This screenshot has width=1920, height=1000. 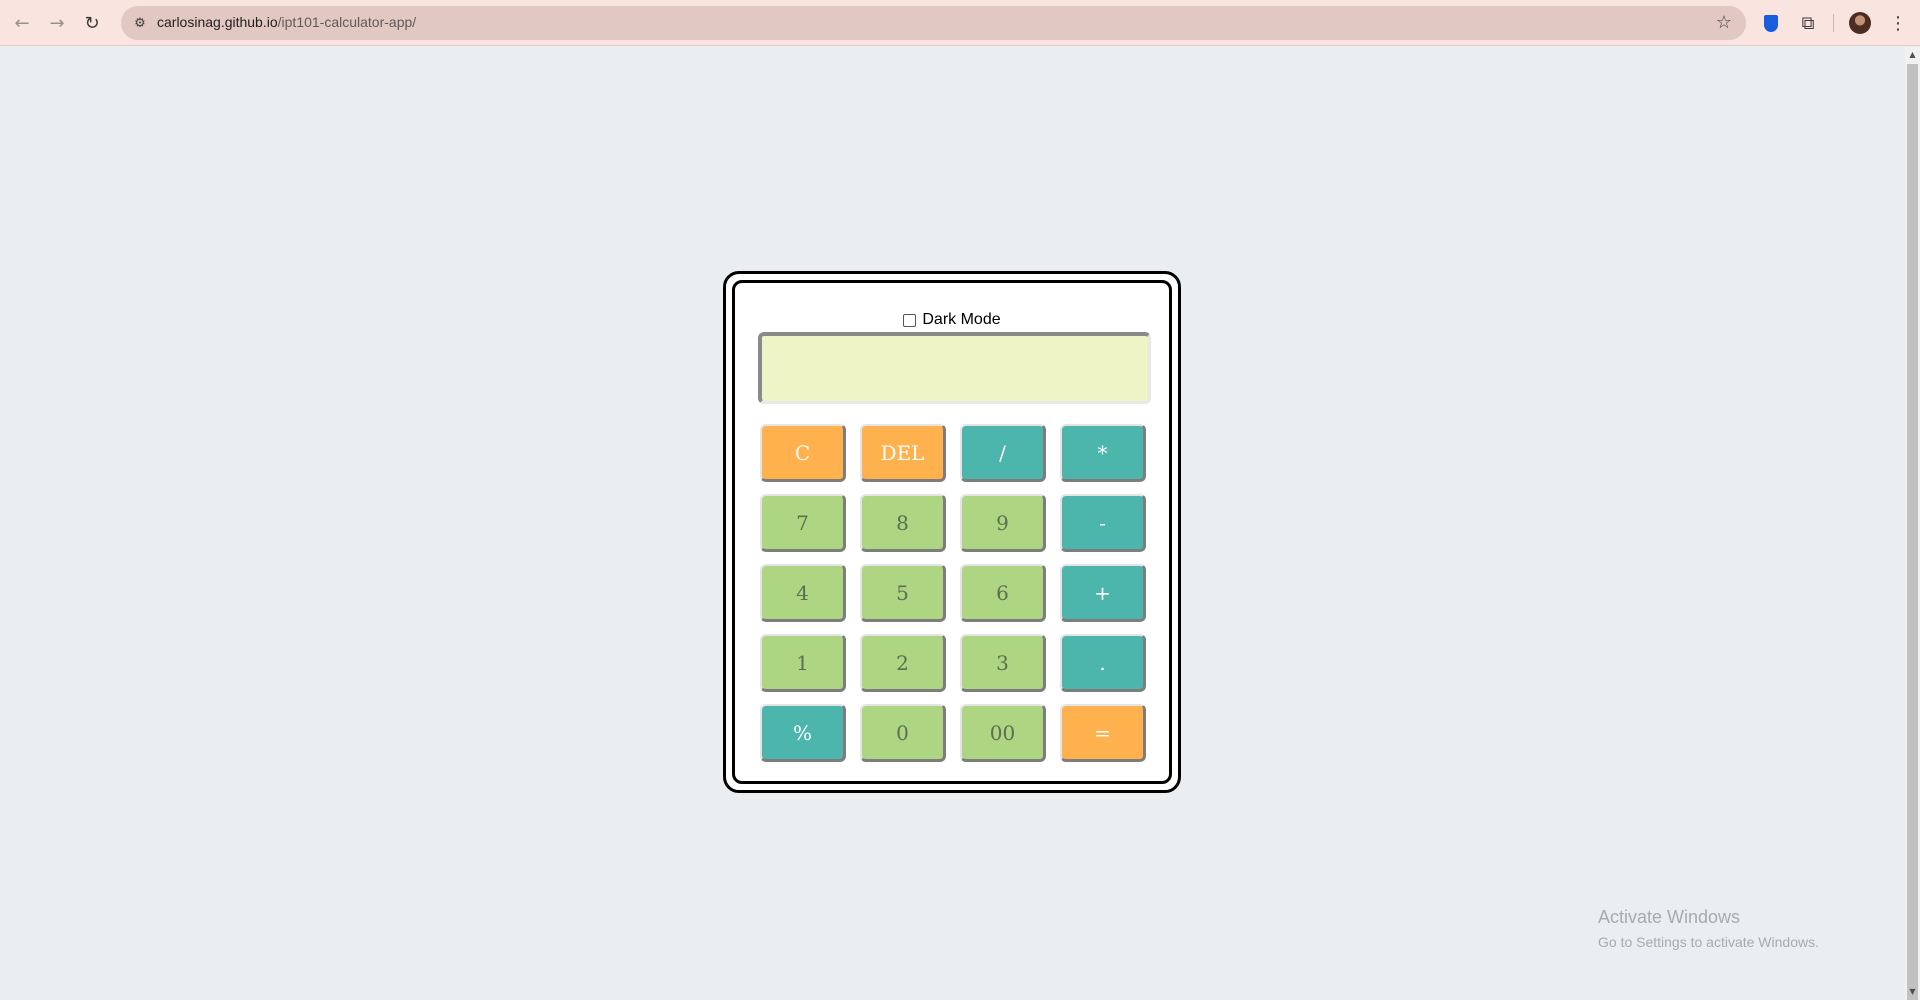 I want to click on browser-menu-icon: ⋮, so click(x=1898, y=23).